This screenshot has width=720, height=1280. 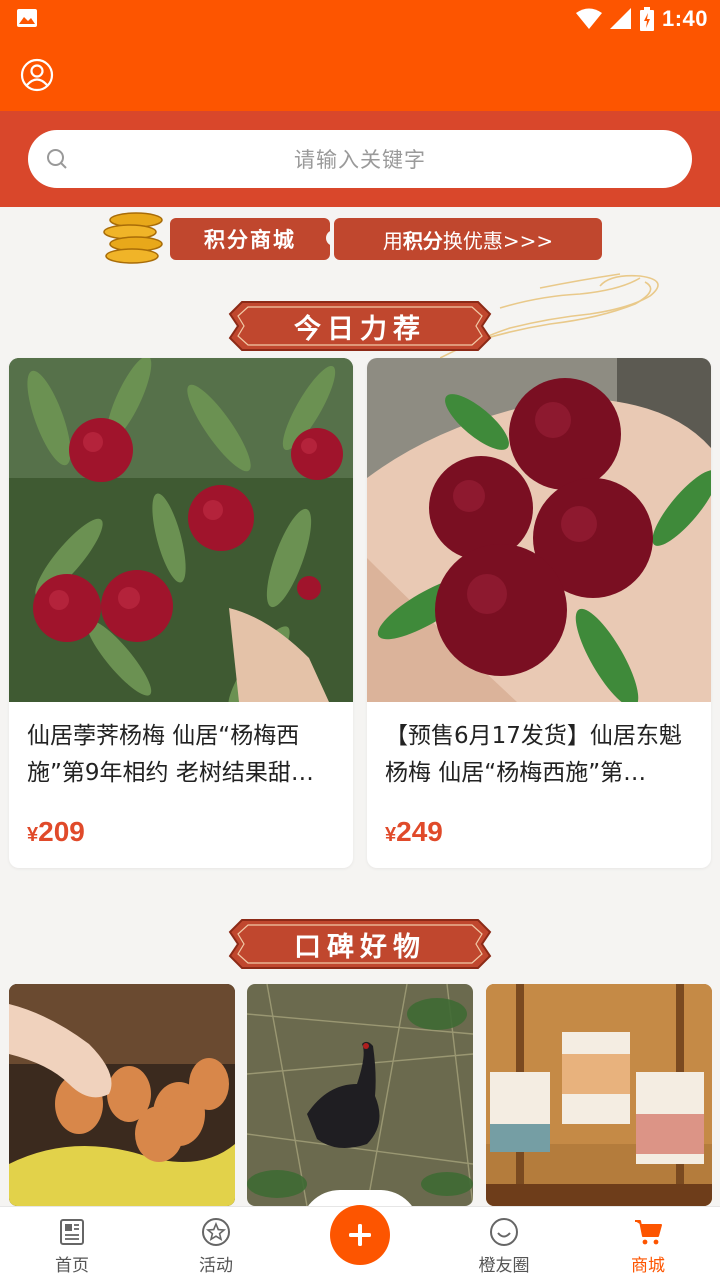 I want to click on tab-home: 首页, so click(x=72, y=1243).